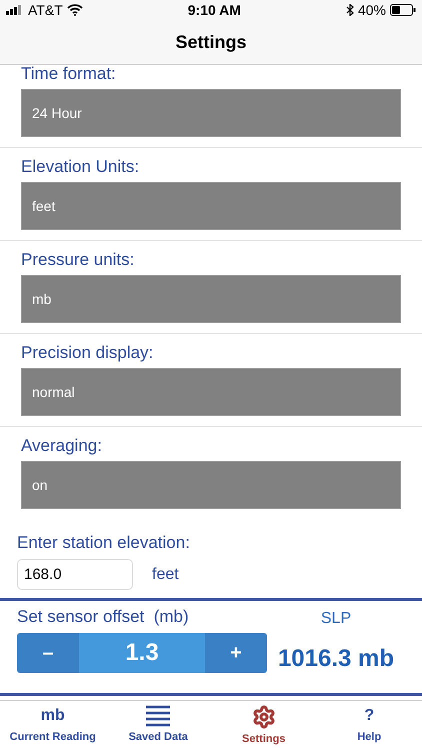  I want to click on setting-label: Averaging:, so click(62, 446).